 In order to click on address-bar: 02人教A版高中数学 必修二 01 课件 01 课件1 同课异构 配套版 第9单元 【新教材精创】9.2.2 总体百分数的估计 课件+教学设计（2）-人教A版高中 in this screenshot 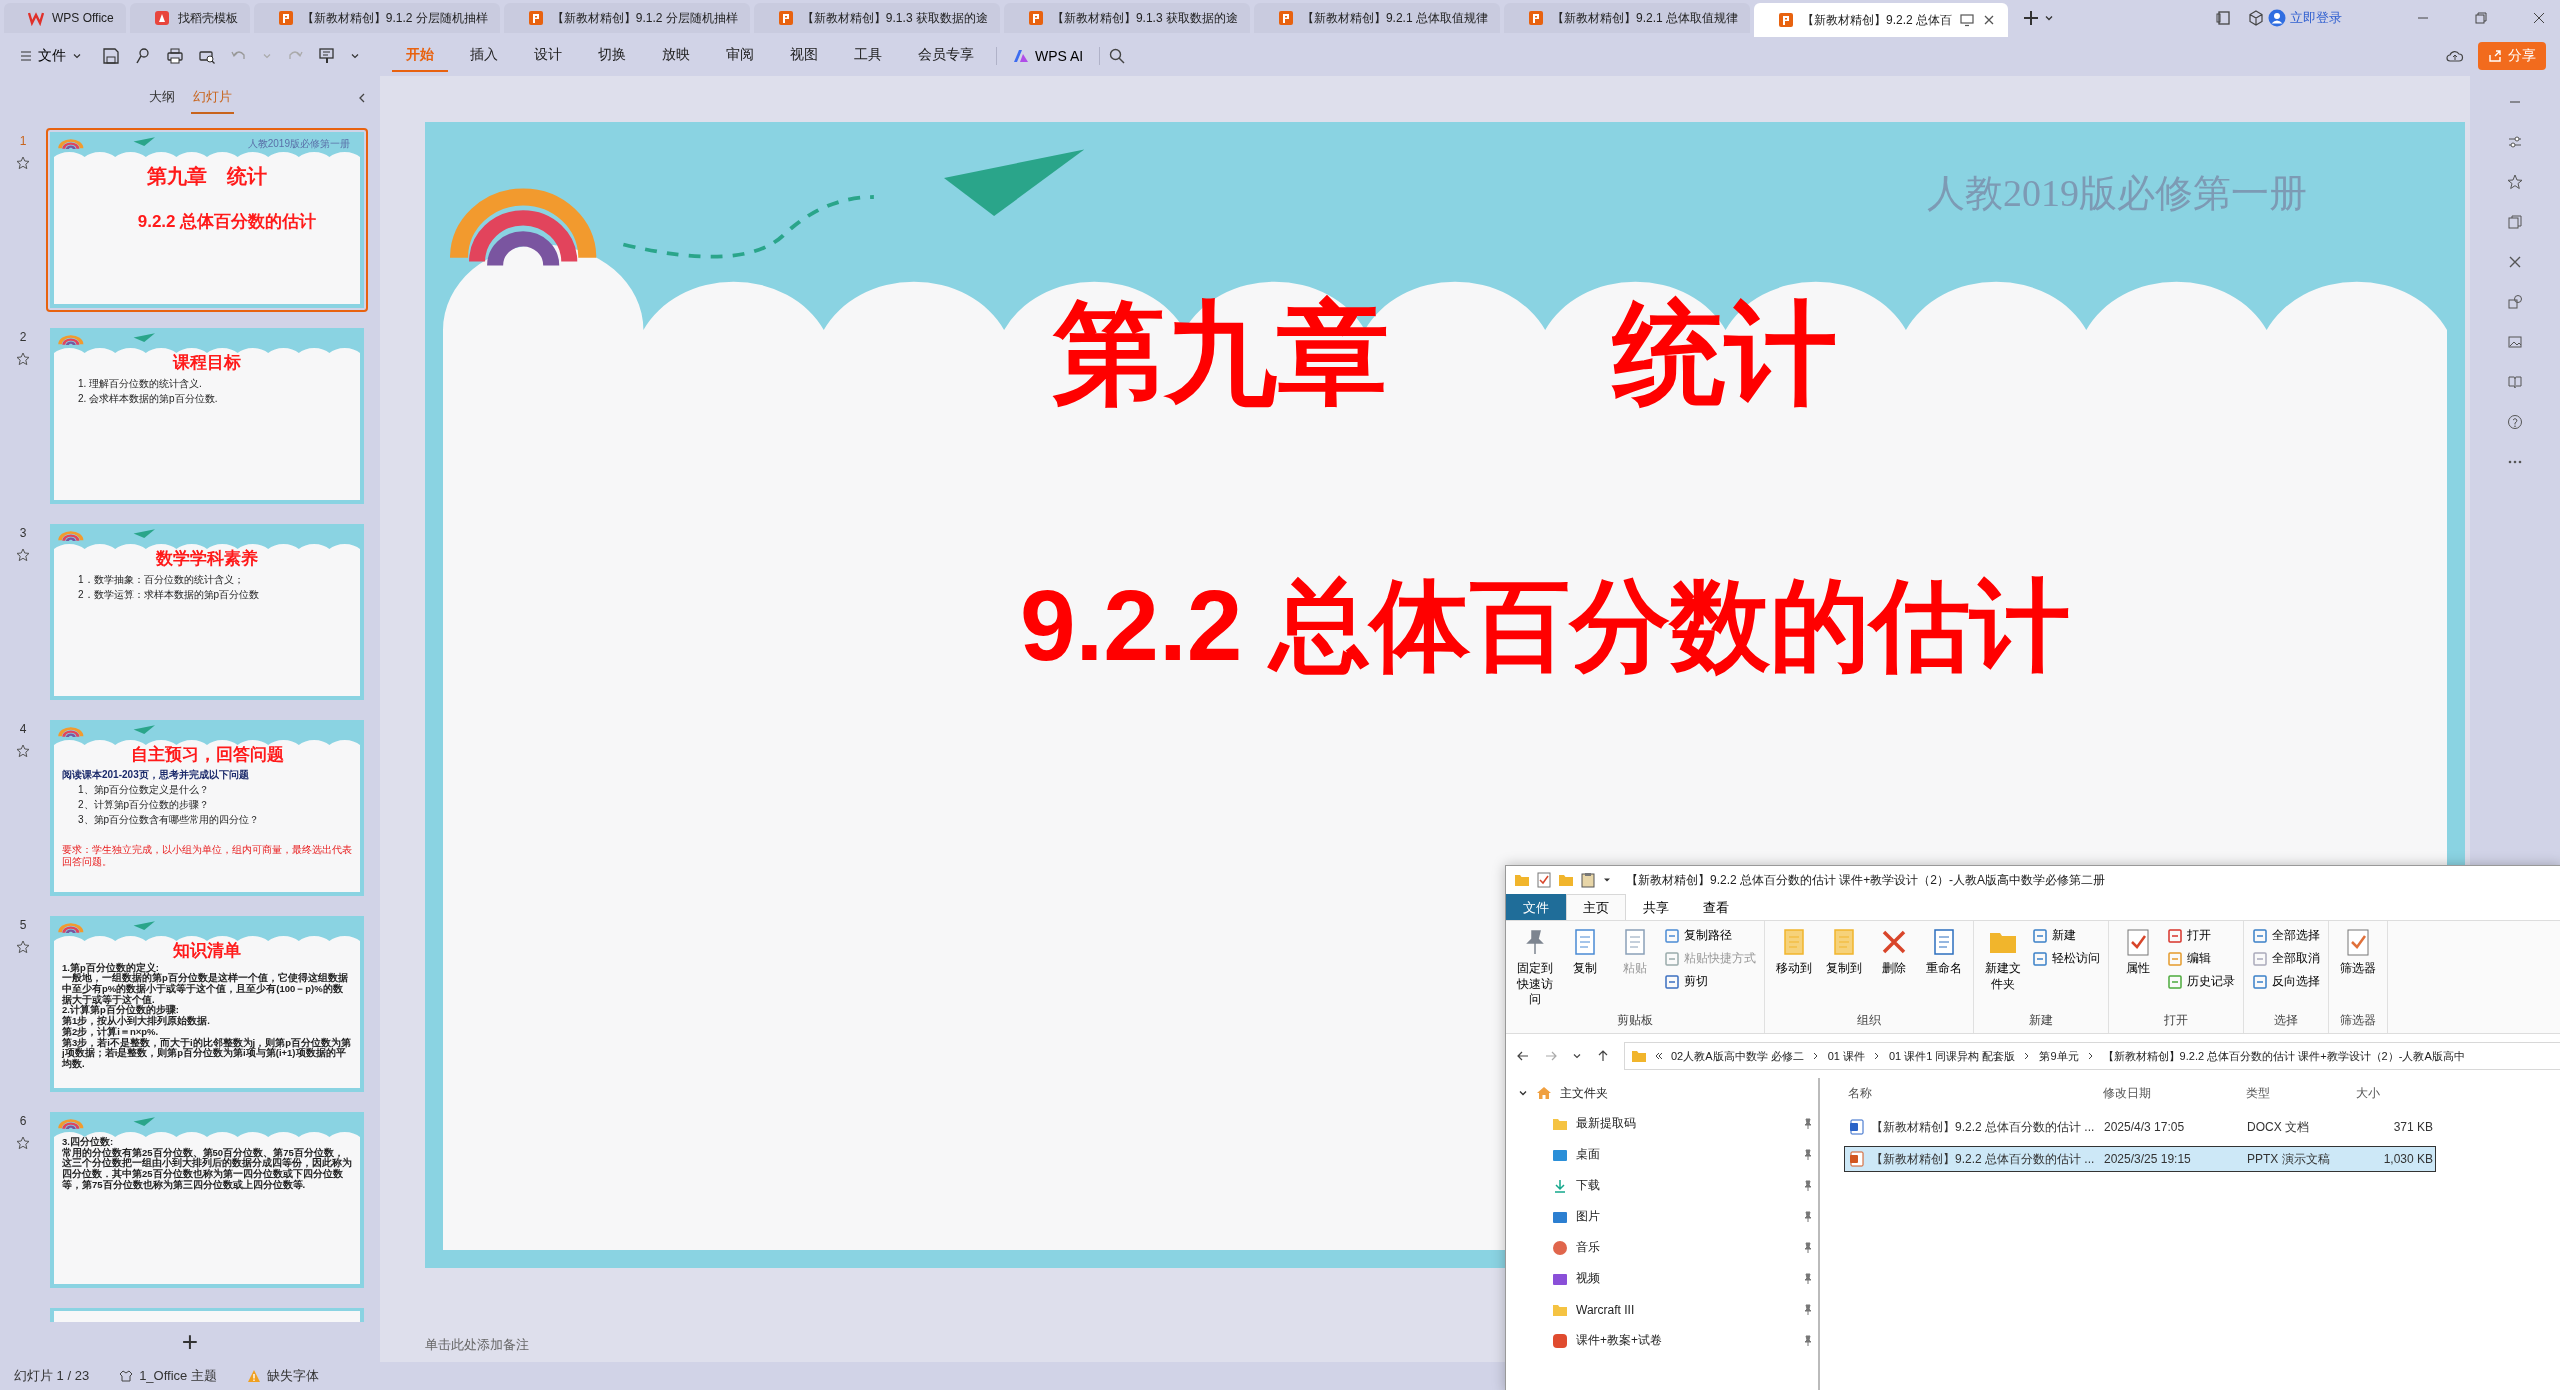, I will do `click(2092, 1056)`.